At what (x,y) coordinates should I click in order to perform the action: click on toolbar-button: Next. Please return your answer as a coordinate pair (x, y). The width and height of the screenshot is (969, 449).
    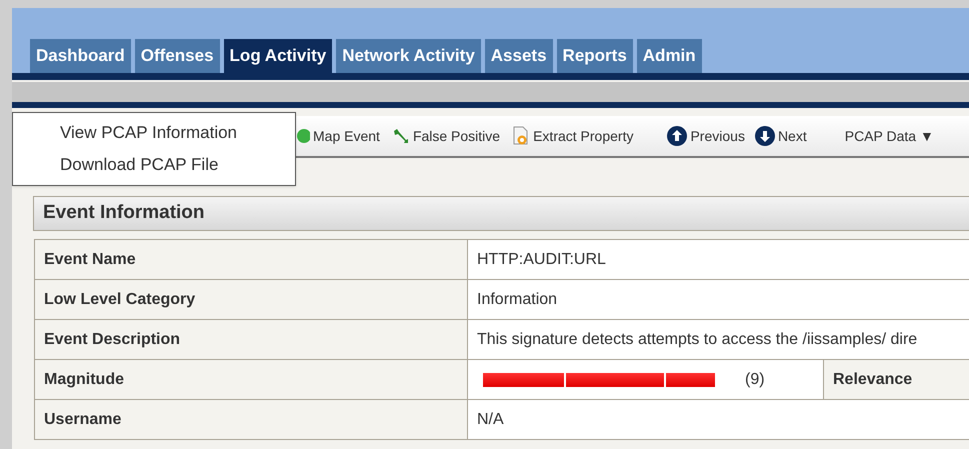
    Looking at the image, I should click on (780, 136).